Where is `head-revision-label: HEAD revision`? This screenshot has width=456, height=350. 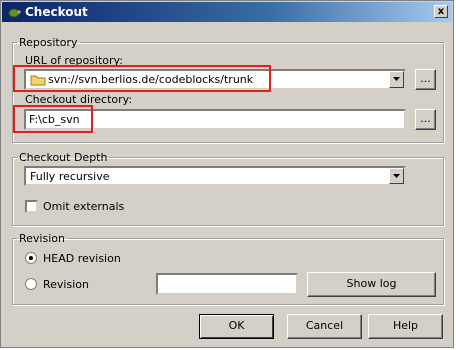 head-revision-label: HEAD revision is located at coordinates (82, 258).